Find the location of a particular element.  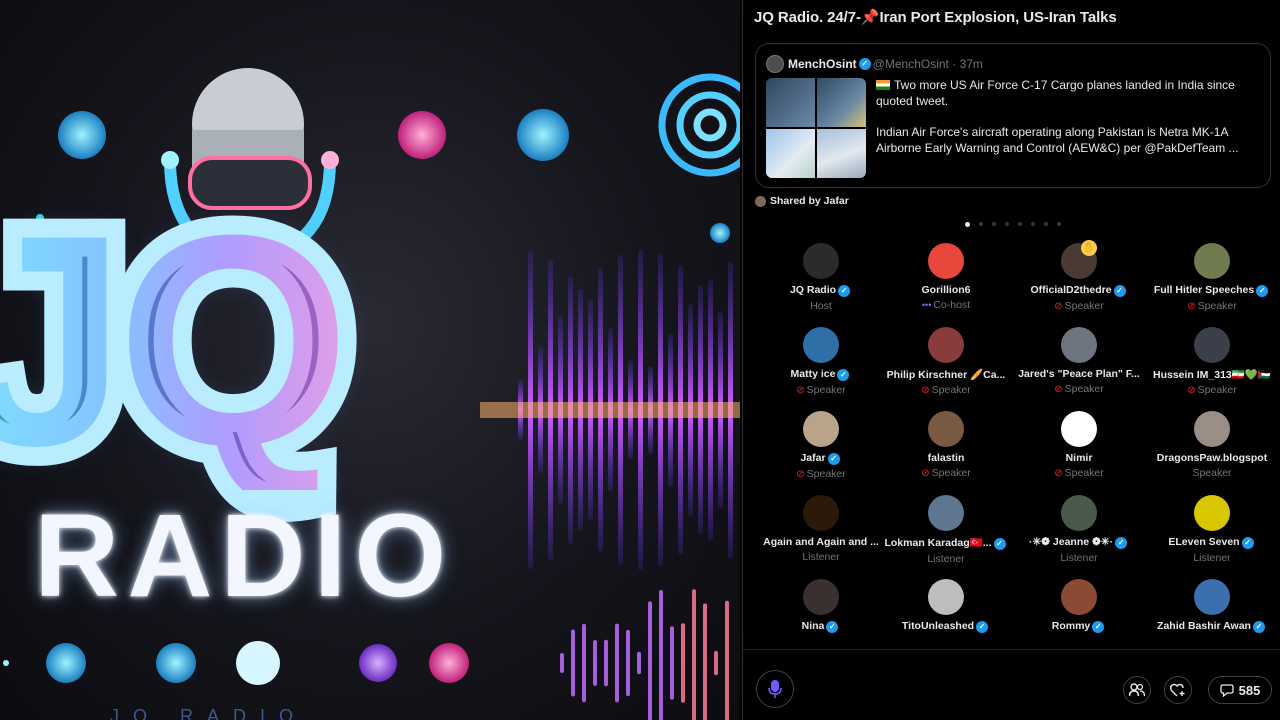

participant: Hussein IM_313🇮🇷💚🇵🇸 ⊘ Speaker is located at coordinates (1212, 361).